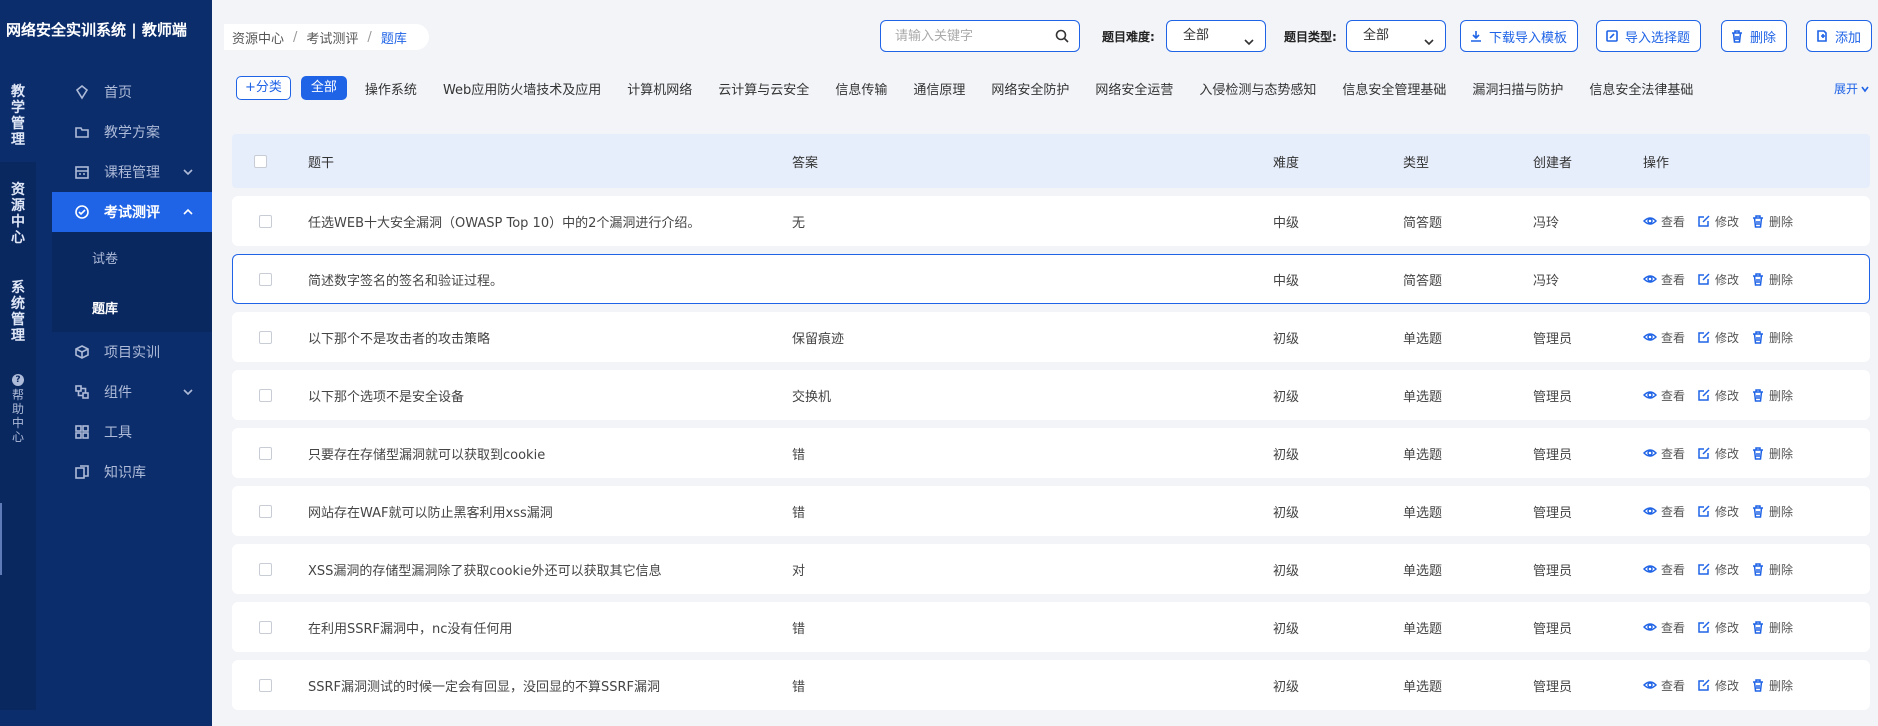 Image resolution: width=1878 pixels, height=726 pixels. I want to click on type-select: 全部, so click(1396, 36).